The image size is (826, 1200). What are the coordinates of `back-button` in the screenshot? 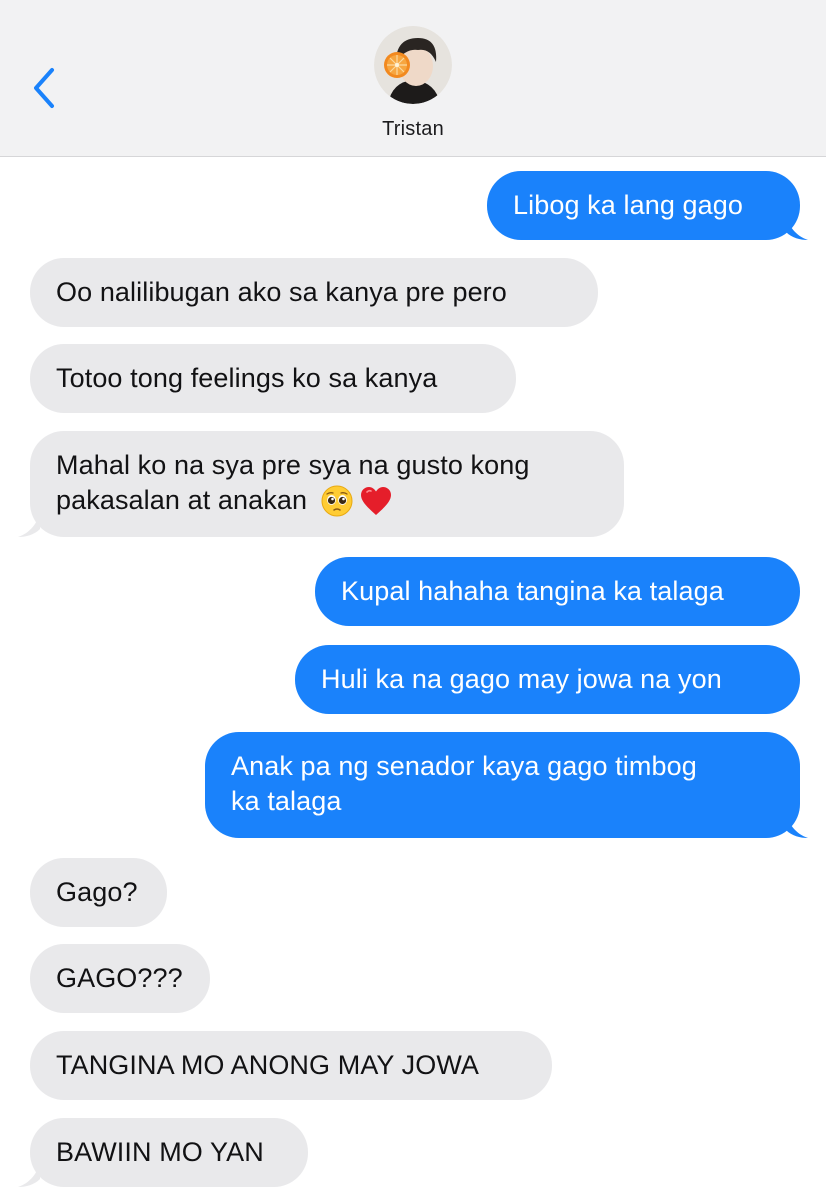 It's located at (46, 88).